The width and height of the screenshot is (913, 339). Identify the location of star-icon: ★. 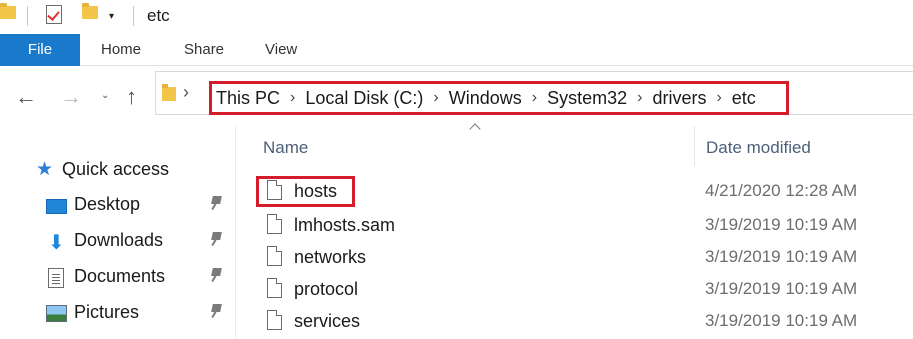
(45, 169).